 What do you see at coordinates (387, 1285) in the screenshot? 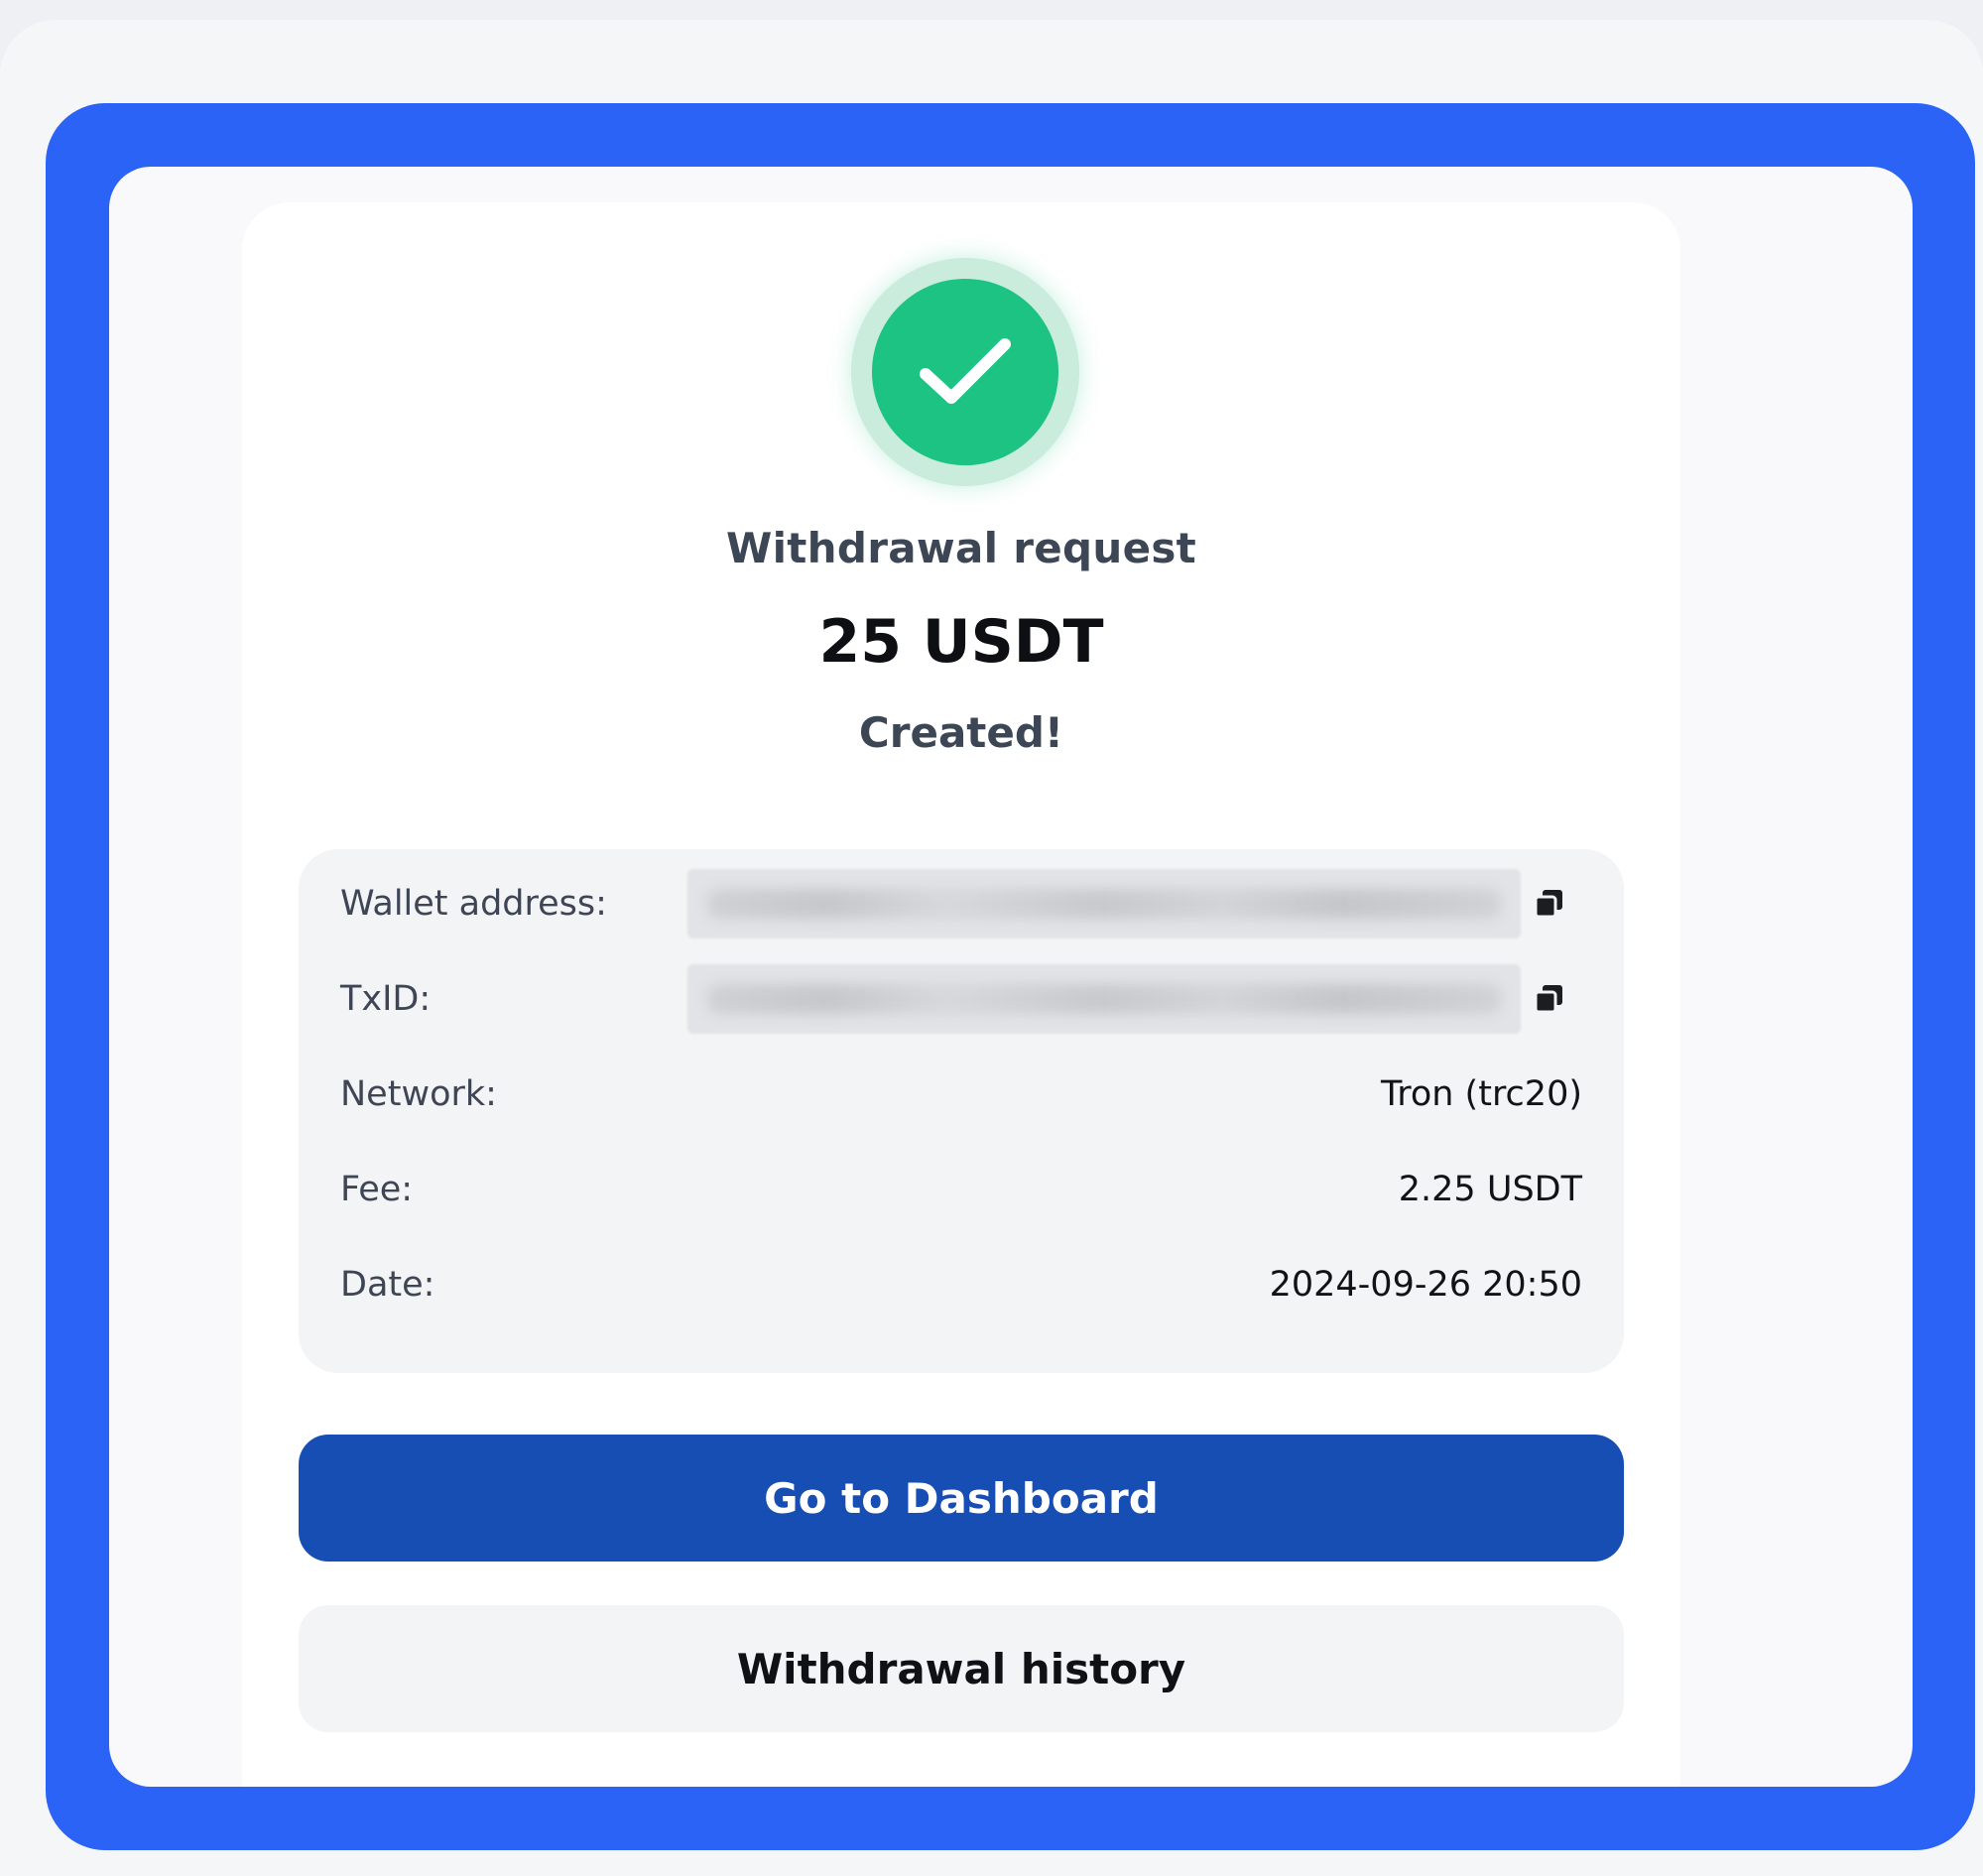
I see `date-label: Date:` at bounding box center [387, 1285].